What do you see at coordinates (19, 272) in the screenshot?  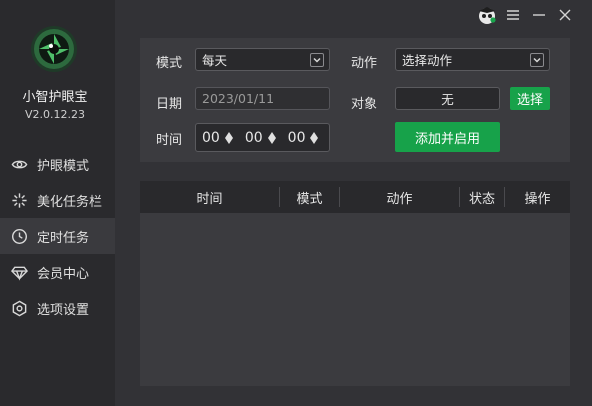 I see `diamond-icon` at bounding box center [19, 272].